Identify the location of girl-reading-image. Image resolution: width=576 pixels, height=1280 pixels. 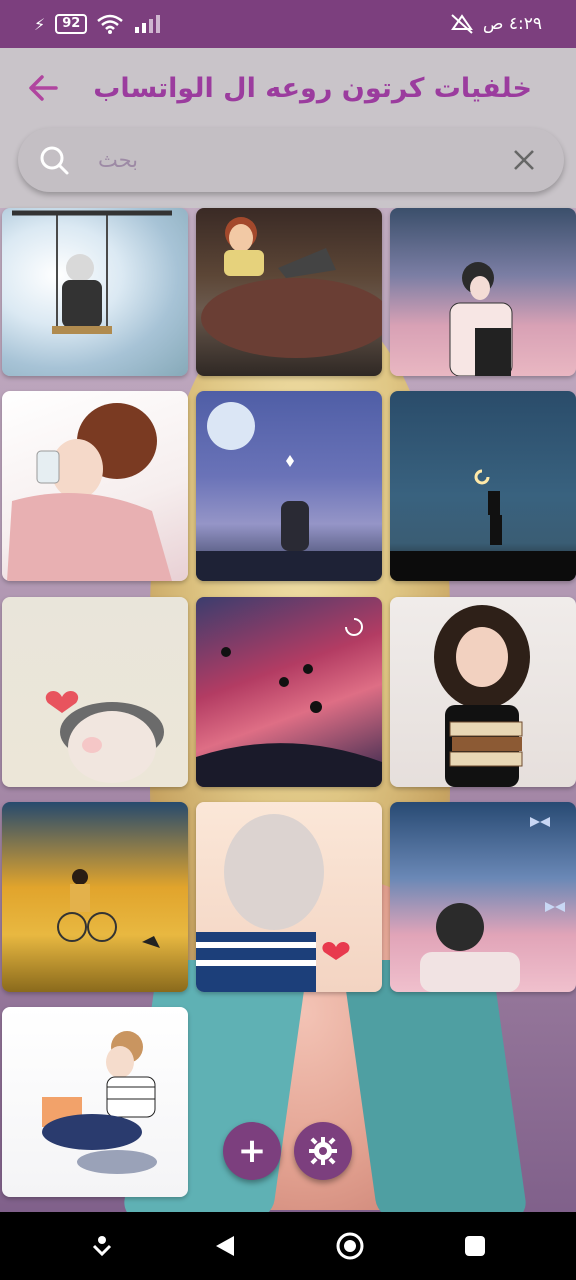
(99, 1102).